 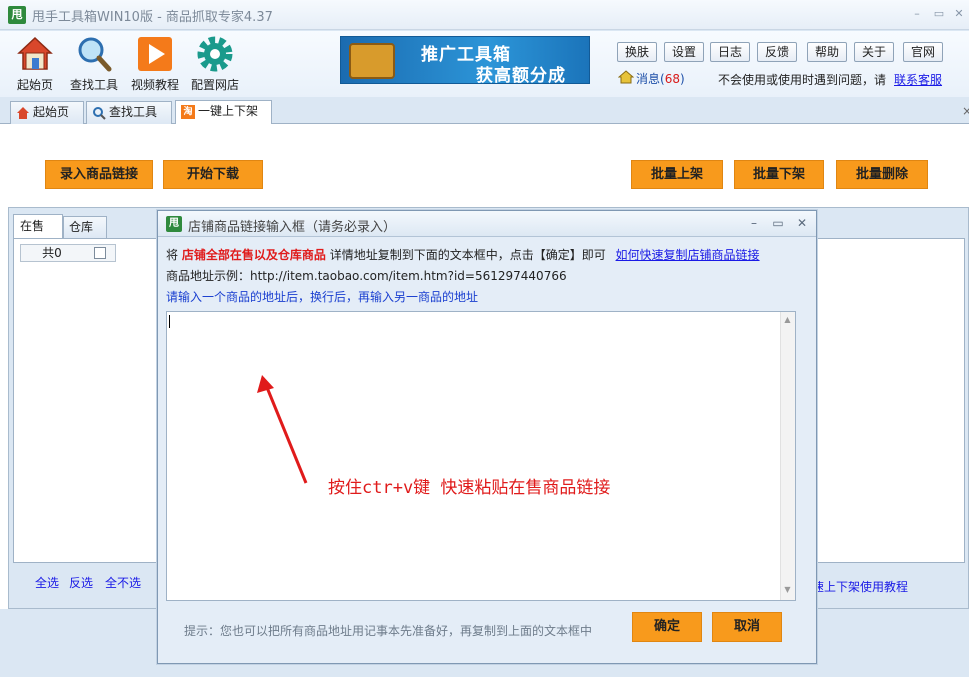 What do you see at coordinates (672, 79) in the screenshot?
I see `message-count: 68` at bounding box center [672, 79].